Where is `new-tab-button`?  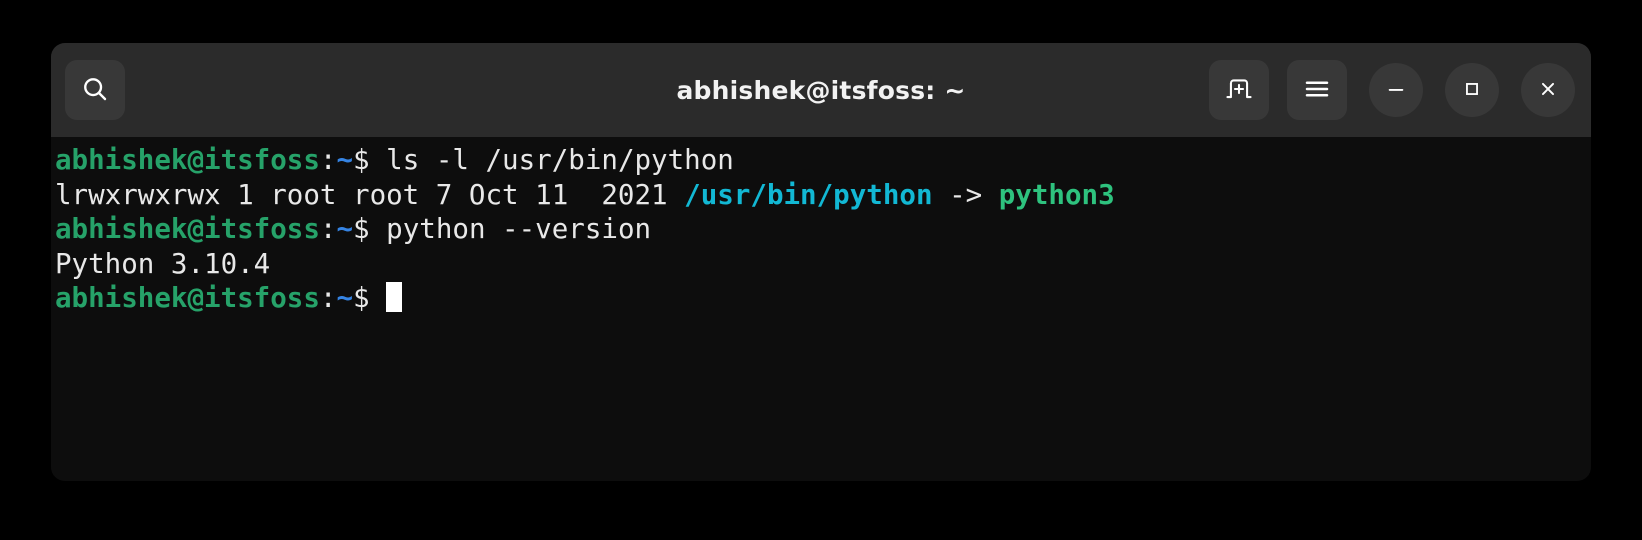
new-tab-button is located at coordinates (1239, 90).